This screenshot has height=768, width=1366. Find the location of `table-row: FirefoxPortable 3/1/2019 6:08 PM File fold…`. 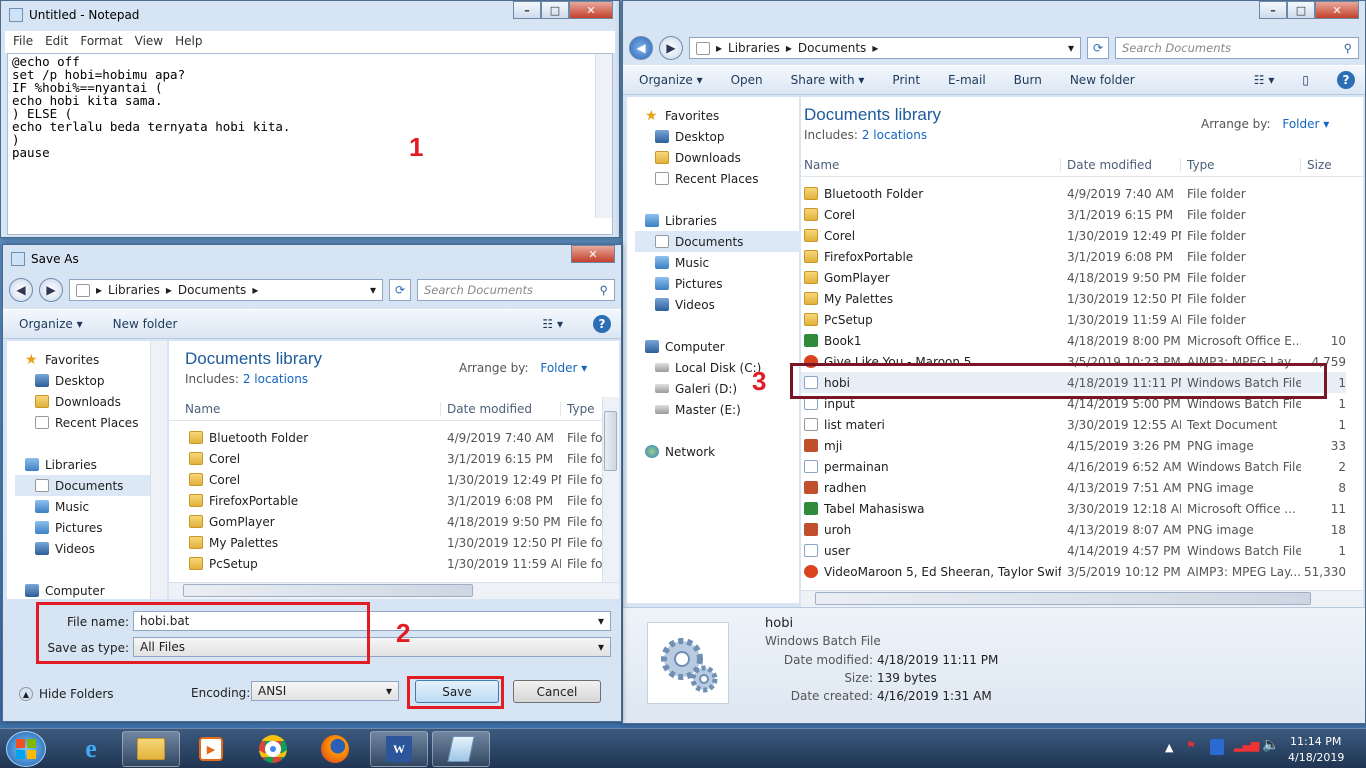

table-row: FirefoxPortable 3/1/2019 6:08 PM File fold… is located at coordinates (1073, 256).